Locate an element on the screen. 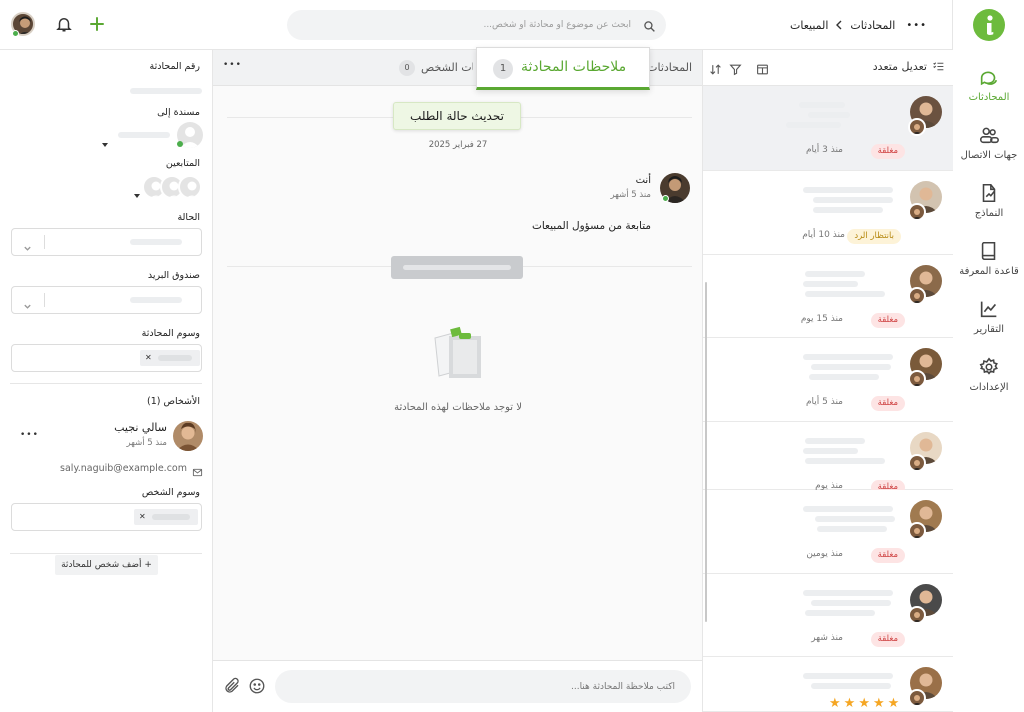 The width and height of the screenshot is (1024, 712). conversation-time: منذ 3 أيام is located at coordinates (824, 150).